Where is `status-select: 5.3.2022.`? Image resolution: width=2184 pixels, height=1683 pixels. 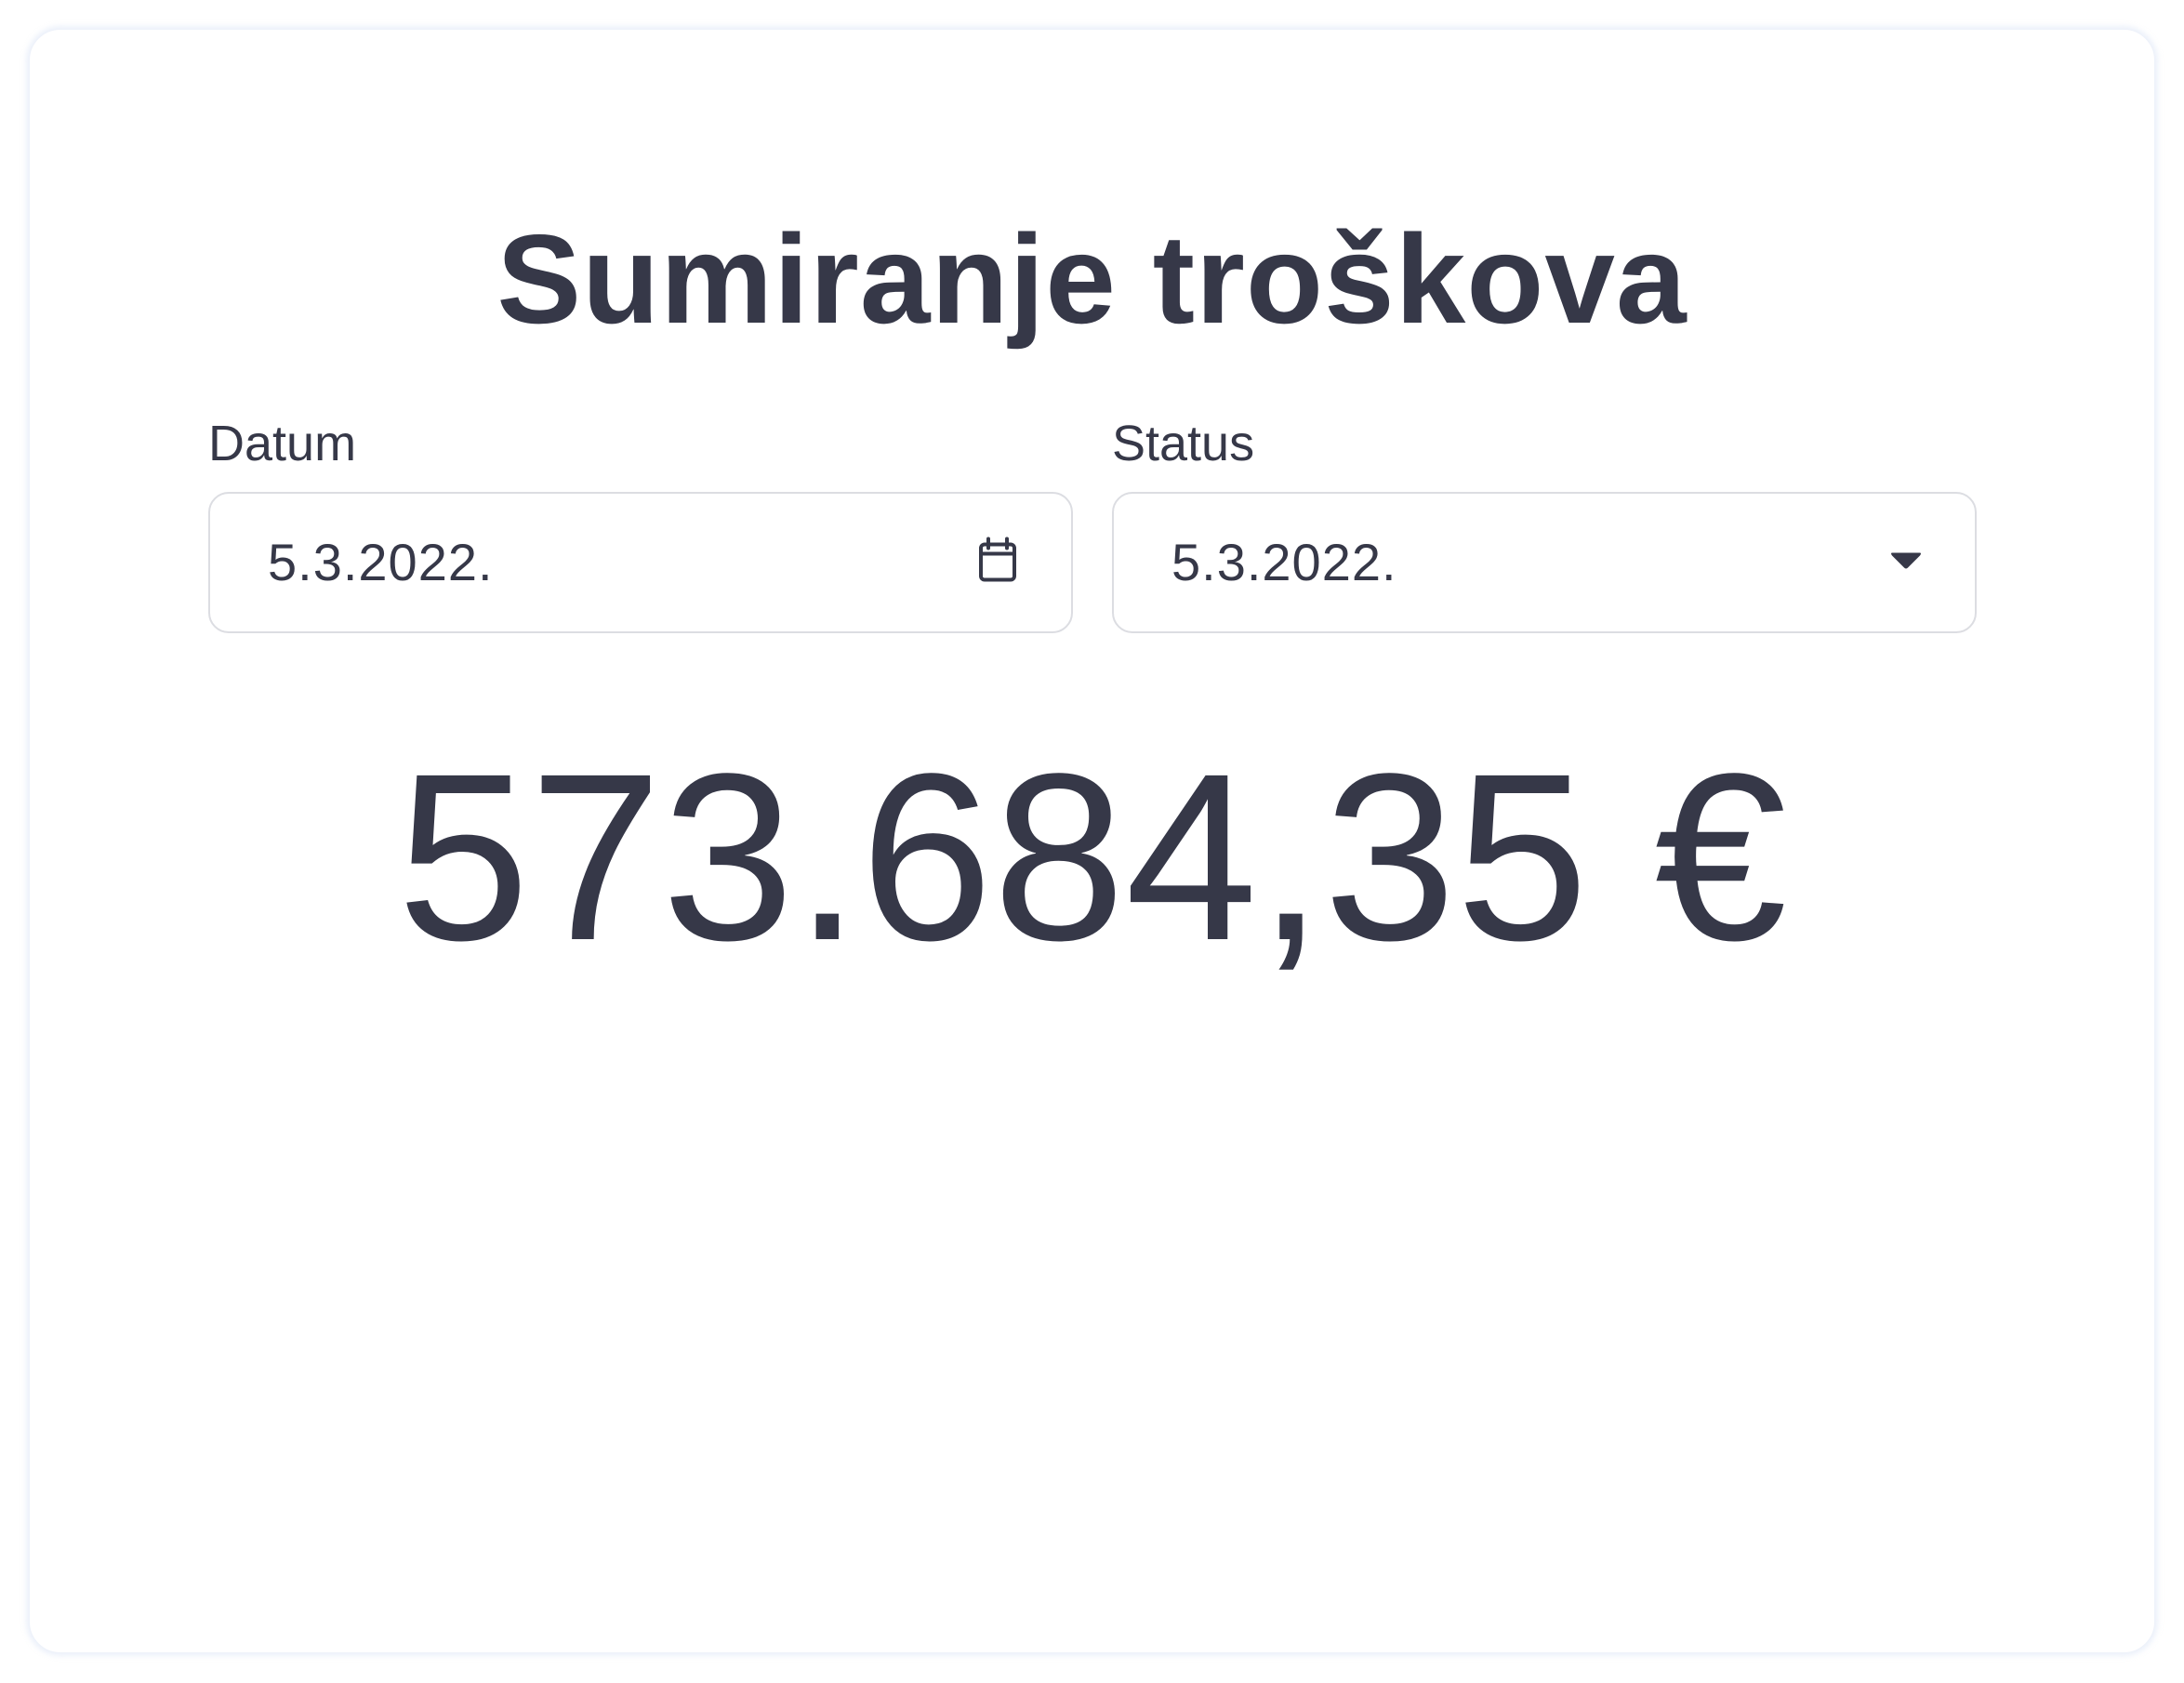
status-select: 5.3.2022. is located at coordinates (1544, 562).